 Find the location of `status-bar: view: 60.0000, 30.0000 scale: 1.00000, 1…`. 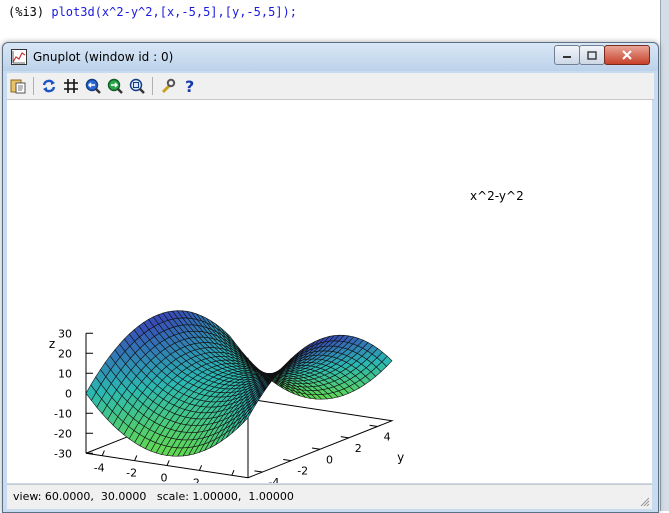

status-bar: view: 60.0000, 30.0000 scale: 1.00000, 1… is located at coordinates (329, 496).